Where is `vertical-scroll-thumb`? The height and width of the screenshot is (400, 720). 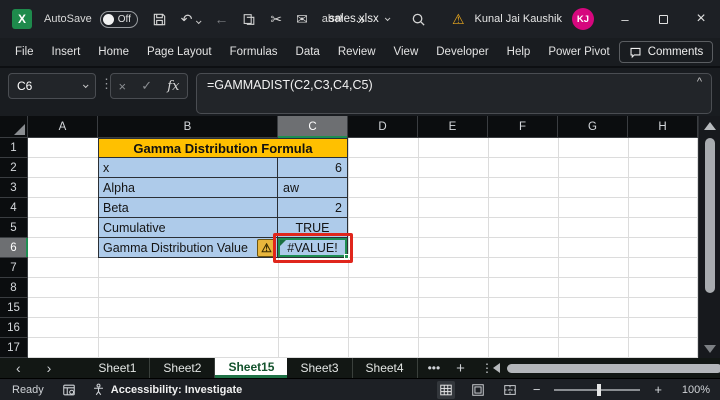
vertical-scroll-thumb is located at coordinates (710, 215).